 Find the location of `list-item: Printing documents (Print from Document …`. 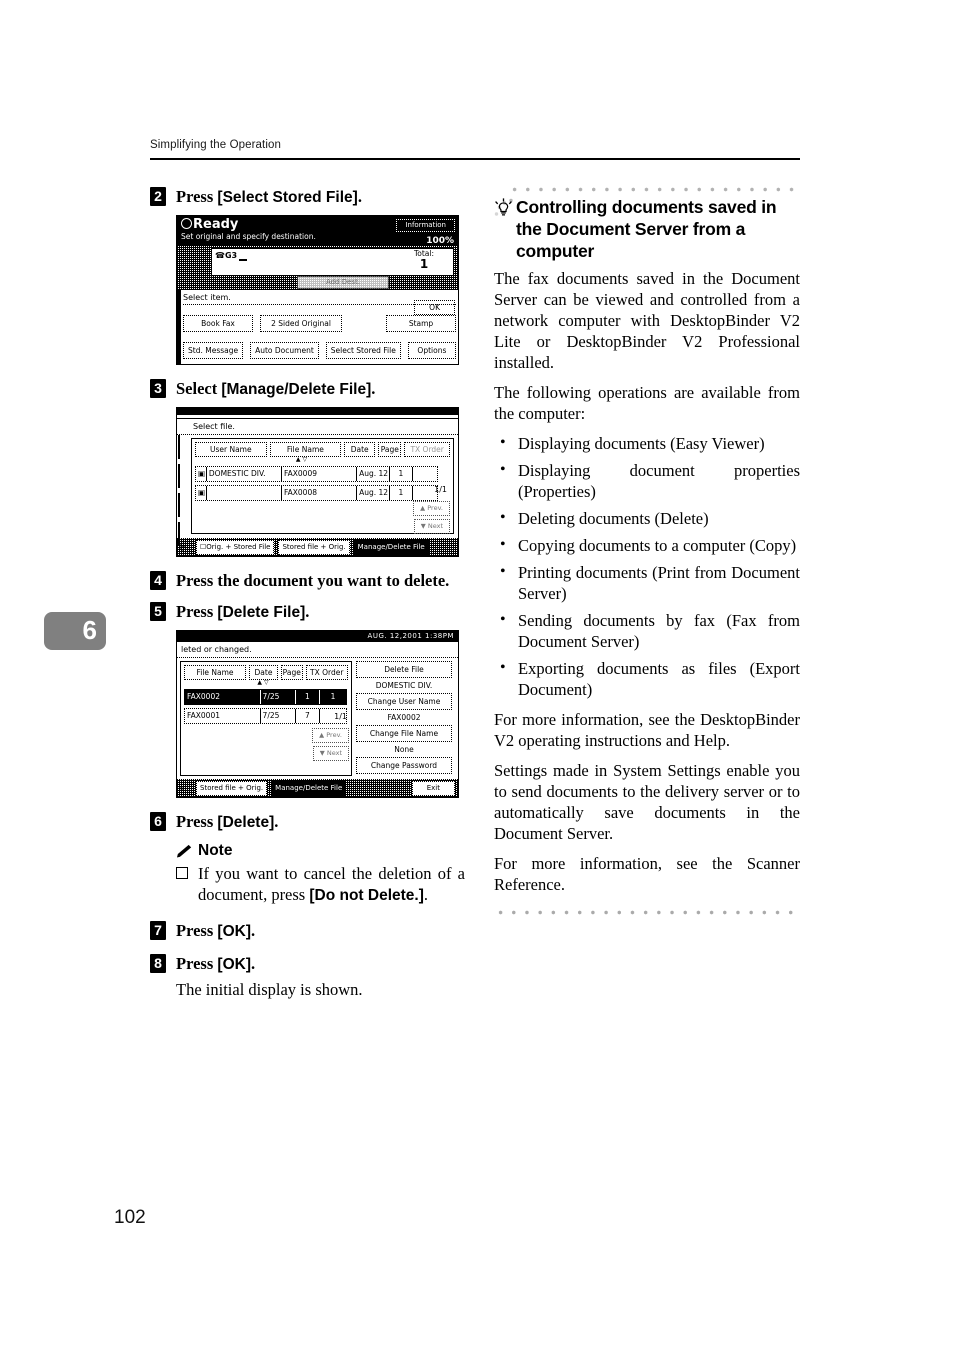

list-item: Printing documents (Print from Document … is located at coordinates (647, 582).